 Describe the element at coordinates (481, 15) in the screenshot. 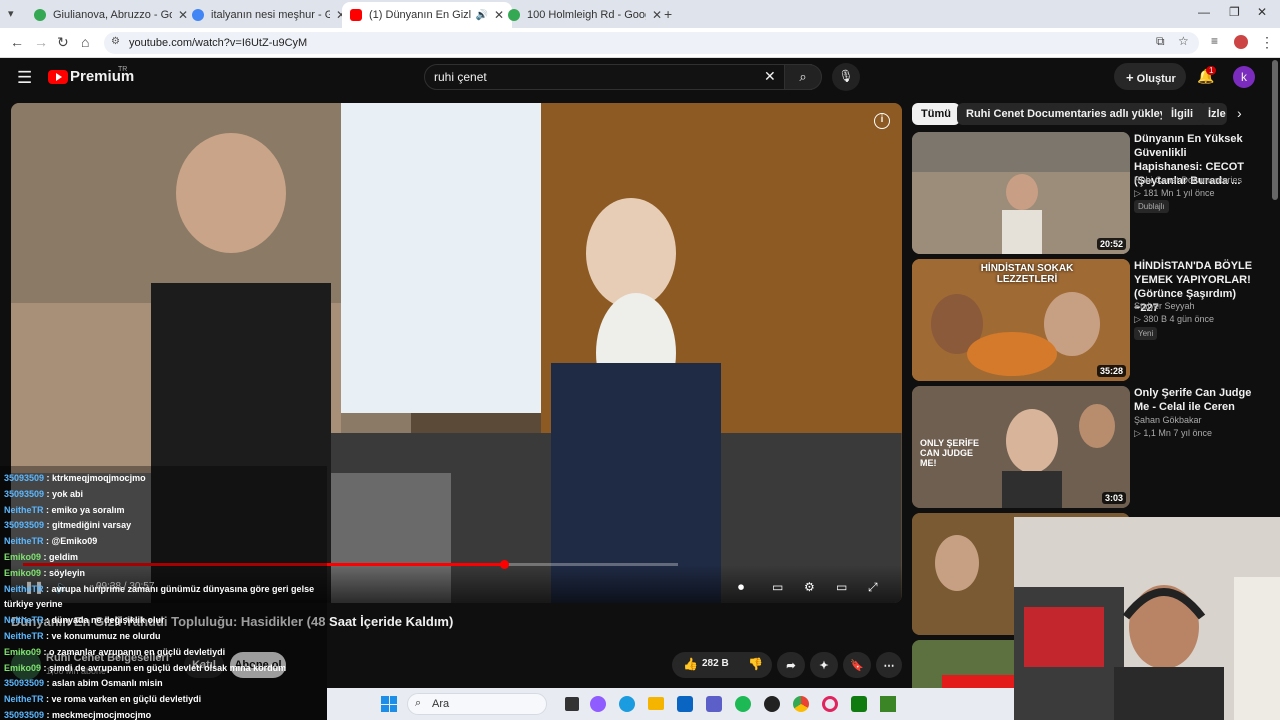

I see `audio-playing-icon: 🔊` at that location.